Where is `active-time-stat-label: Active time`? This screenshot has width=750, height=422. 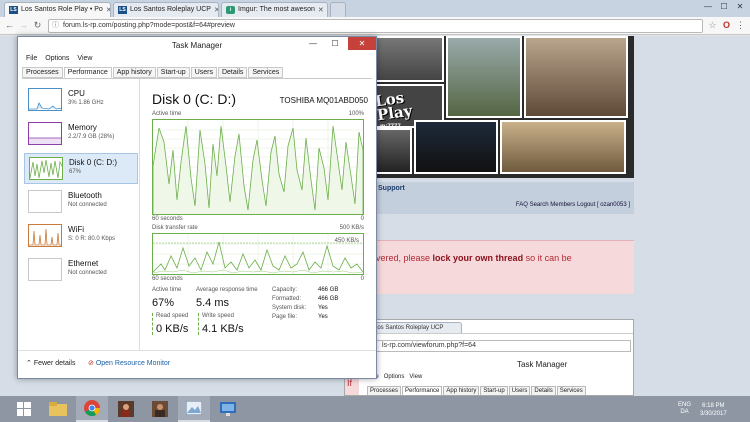 active-time-stat-label: Active time is located at coordinates (167, 290).